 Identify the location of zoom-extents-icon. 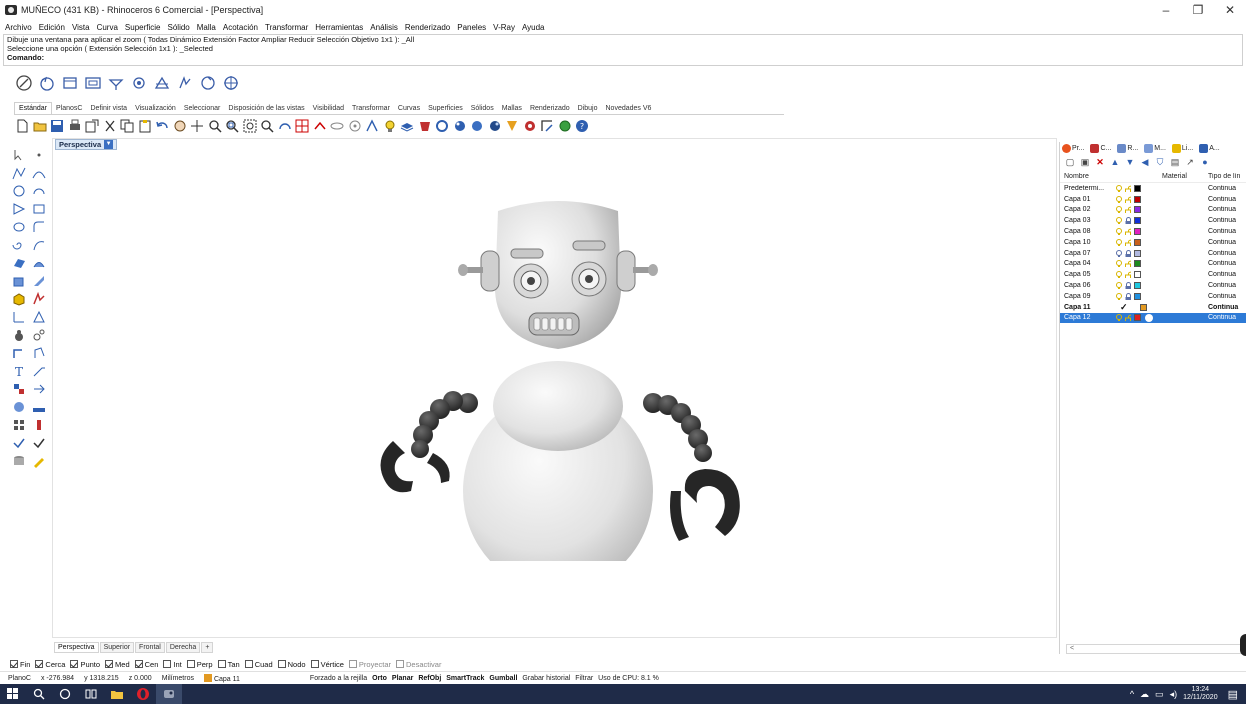
(250, 126).